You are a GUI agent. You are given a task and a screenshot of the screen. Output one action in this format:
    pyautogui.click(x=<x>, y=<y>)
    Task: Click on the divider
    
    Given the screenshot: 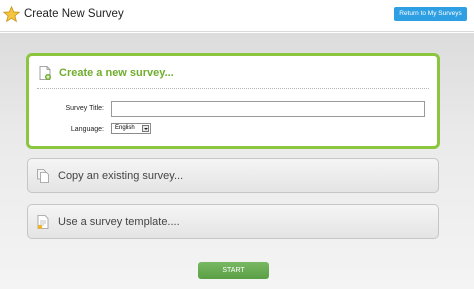 What is the action you would take?
    pyautogui.click(x=233, y=88)
    